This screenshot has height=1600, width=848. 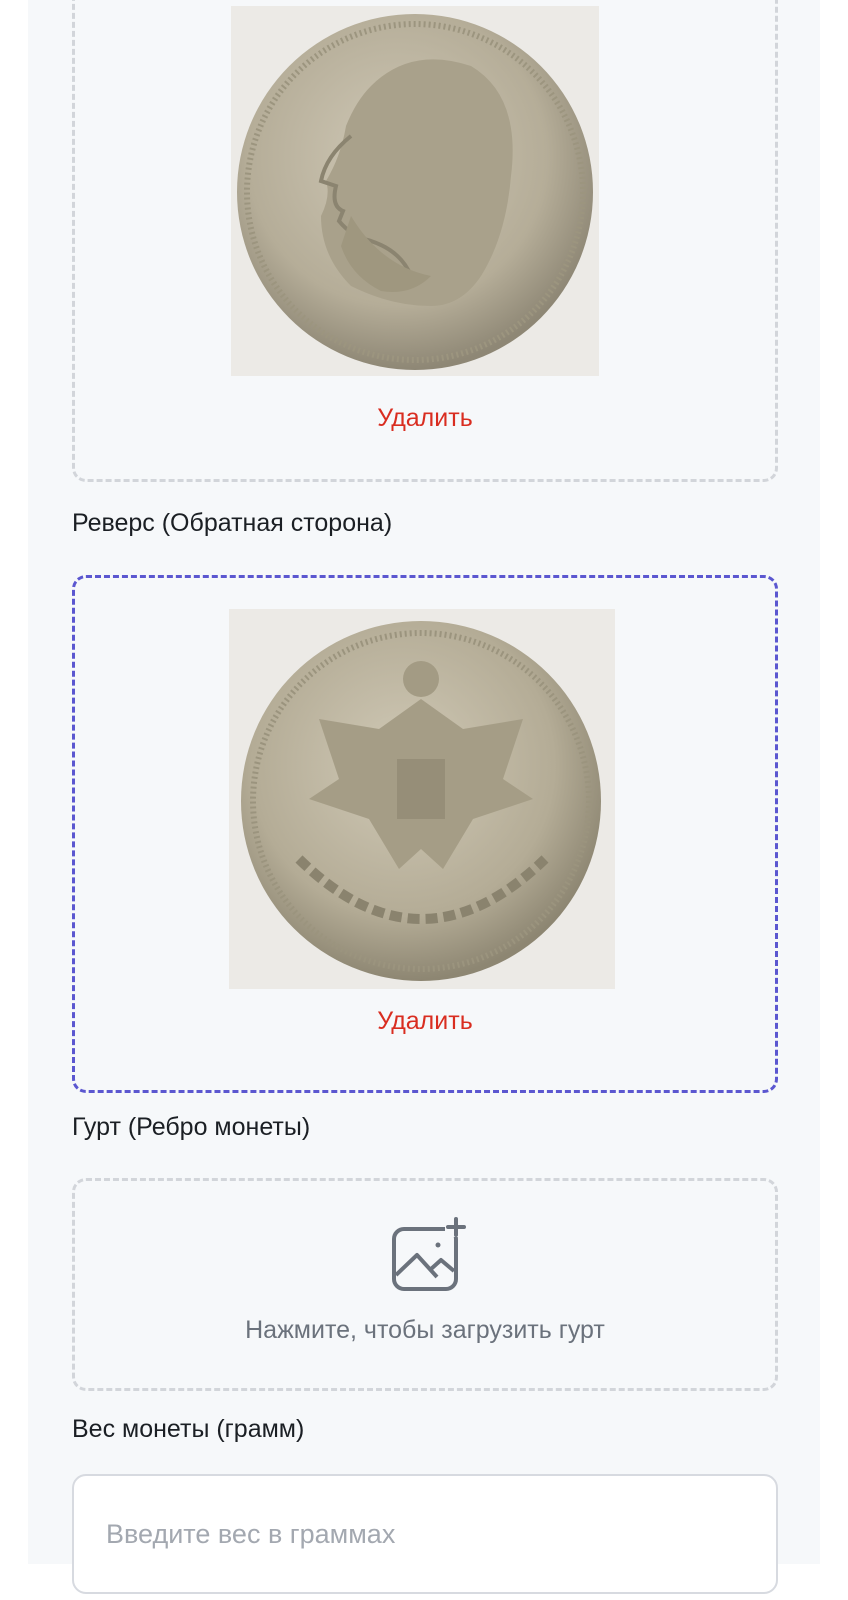 I want to click on obverse-image, so click(x=415, y=191).